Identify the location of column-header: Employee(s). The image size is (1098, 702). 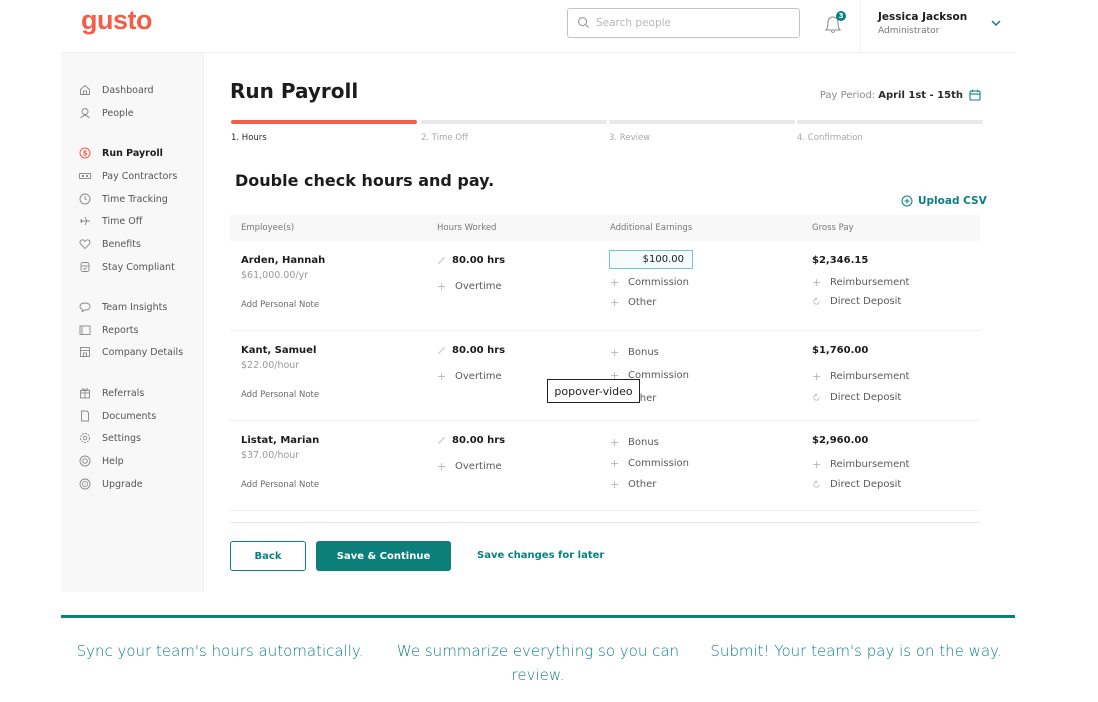
(268, 228).